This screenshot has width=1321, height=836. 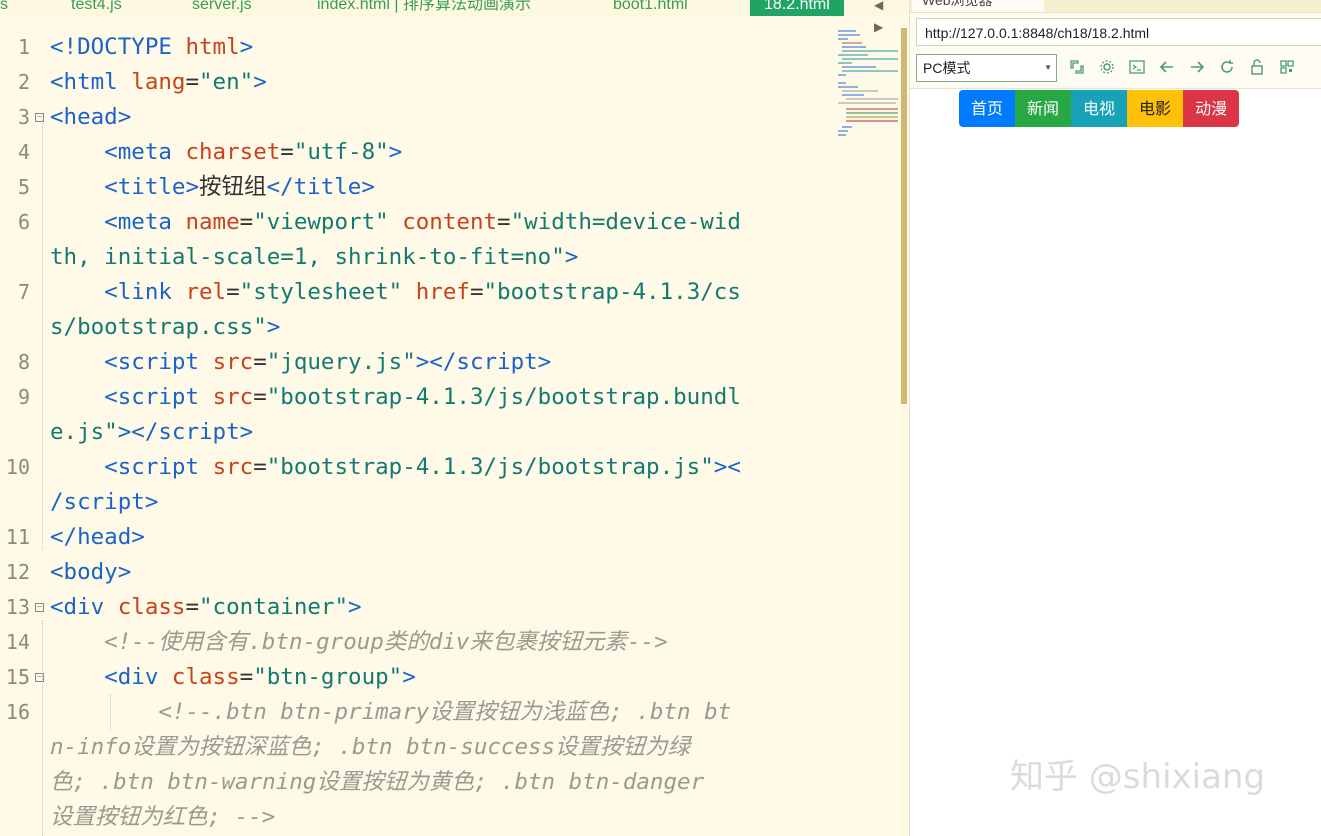 I want to click on browser-tab-strip: Web浏览器, so click(x=1115, y=6).